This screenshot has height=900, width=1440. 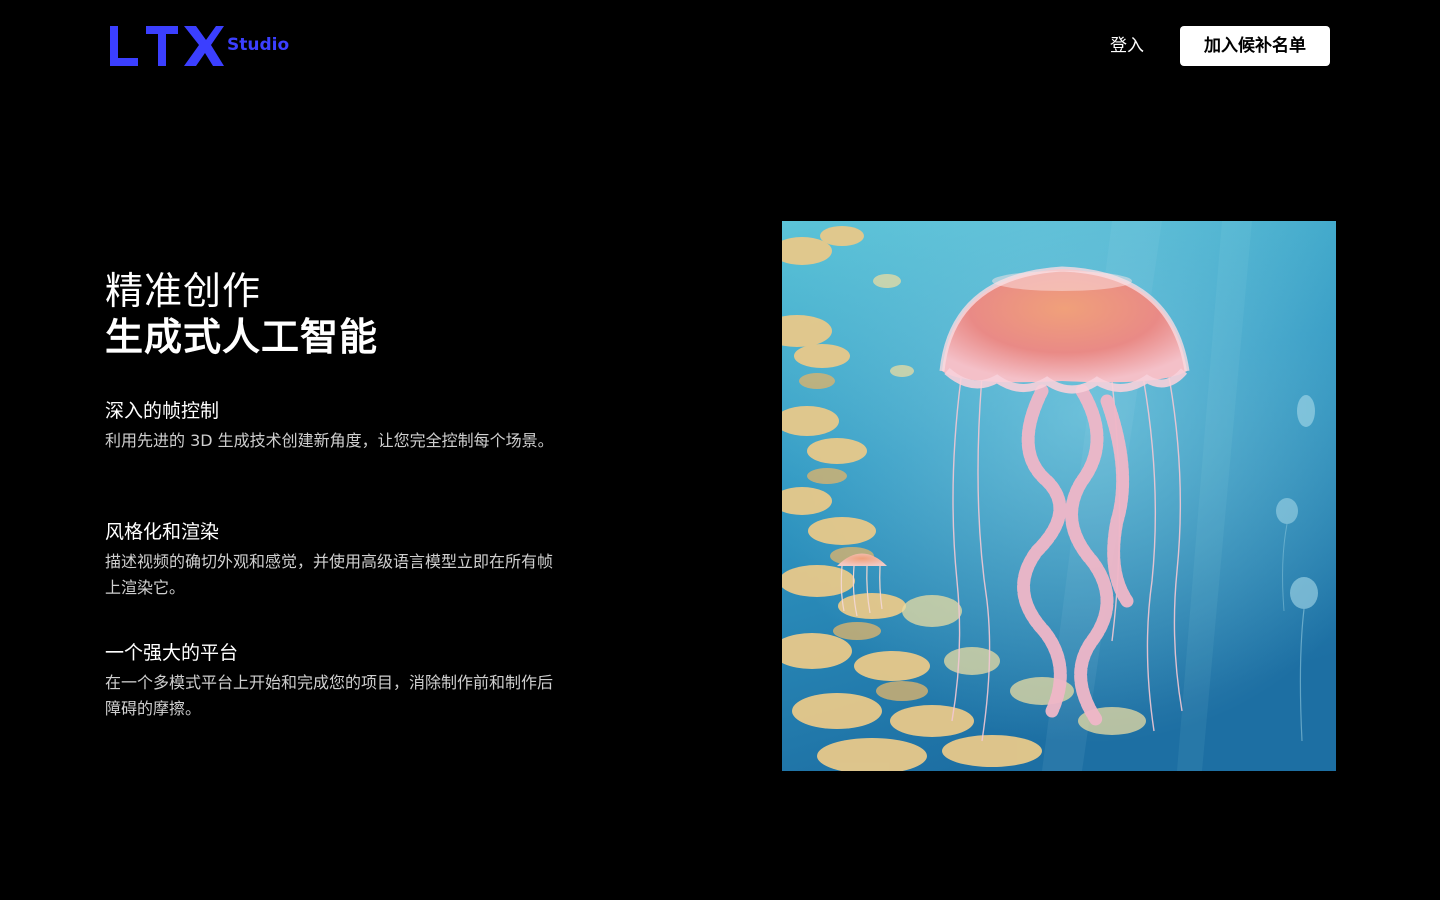 What do you see at coordinates (172, 653) in the screenshot?
I see `feature-title: 一个强大的平台` at bounding box center [172, 653].